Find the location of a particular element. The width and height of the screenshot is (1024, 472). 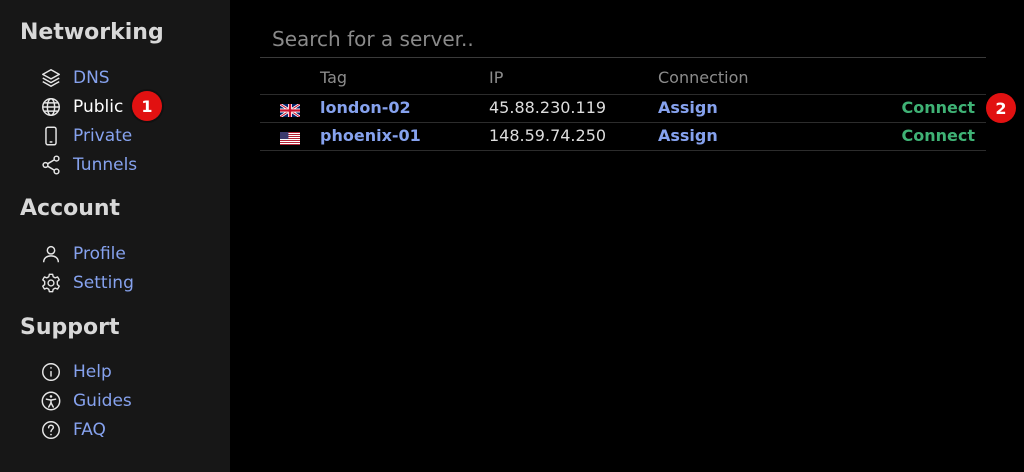

section-title-account: Account is located at coordinates (70, 208).